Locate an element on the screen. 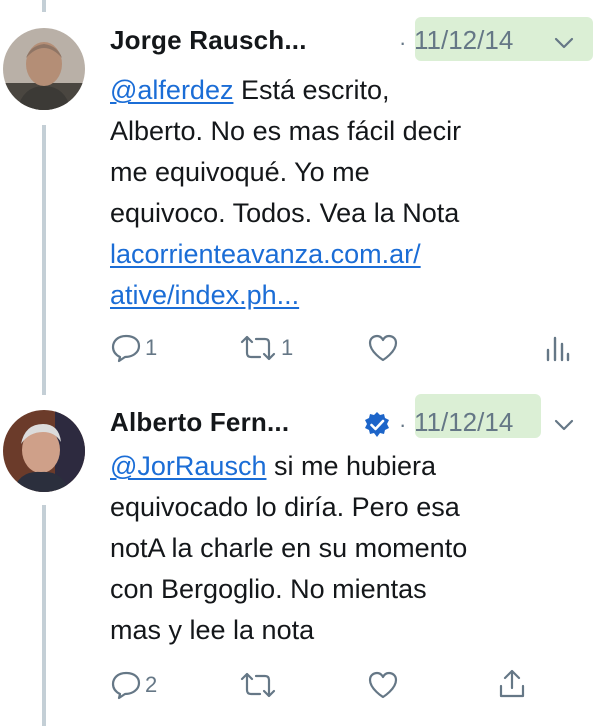 The height and width of the screenshot is (726, 606). thread-line-top is located at coordinates (44, 6).